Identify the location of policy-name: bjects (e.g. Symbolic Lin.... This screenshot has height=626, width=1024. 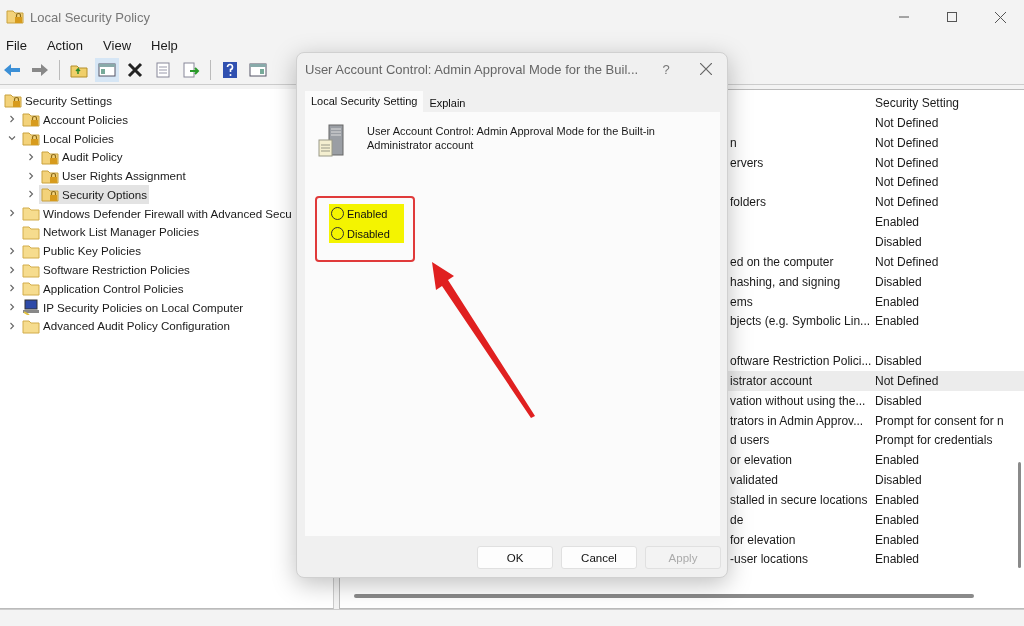
(800, 321).